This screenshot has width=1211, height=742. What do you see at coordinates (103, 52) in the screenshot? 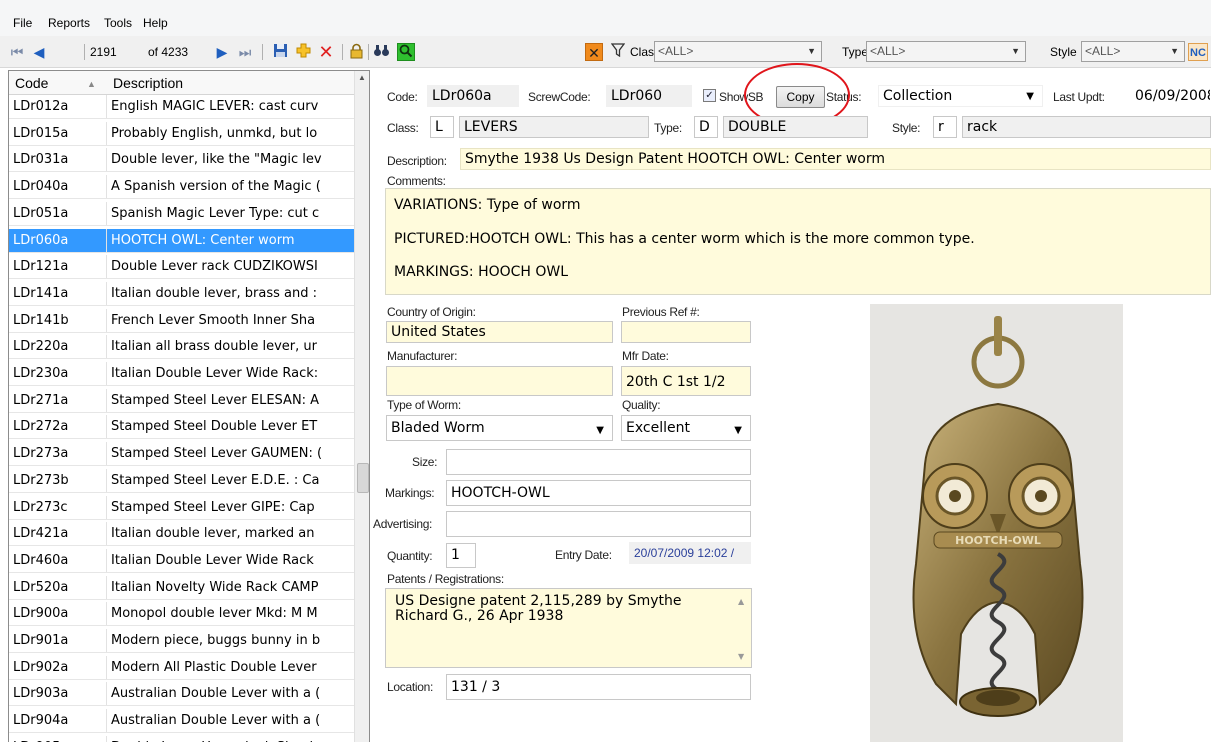
I see `record-number: 2191` at bounding box center [103, 52].